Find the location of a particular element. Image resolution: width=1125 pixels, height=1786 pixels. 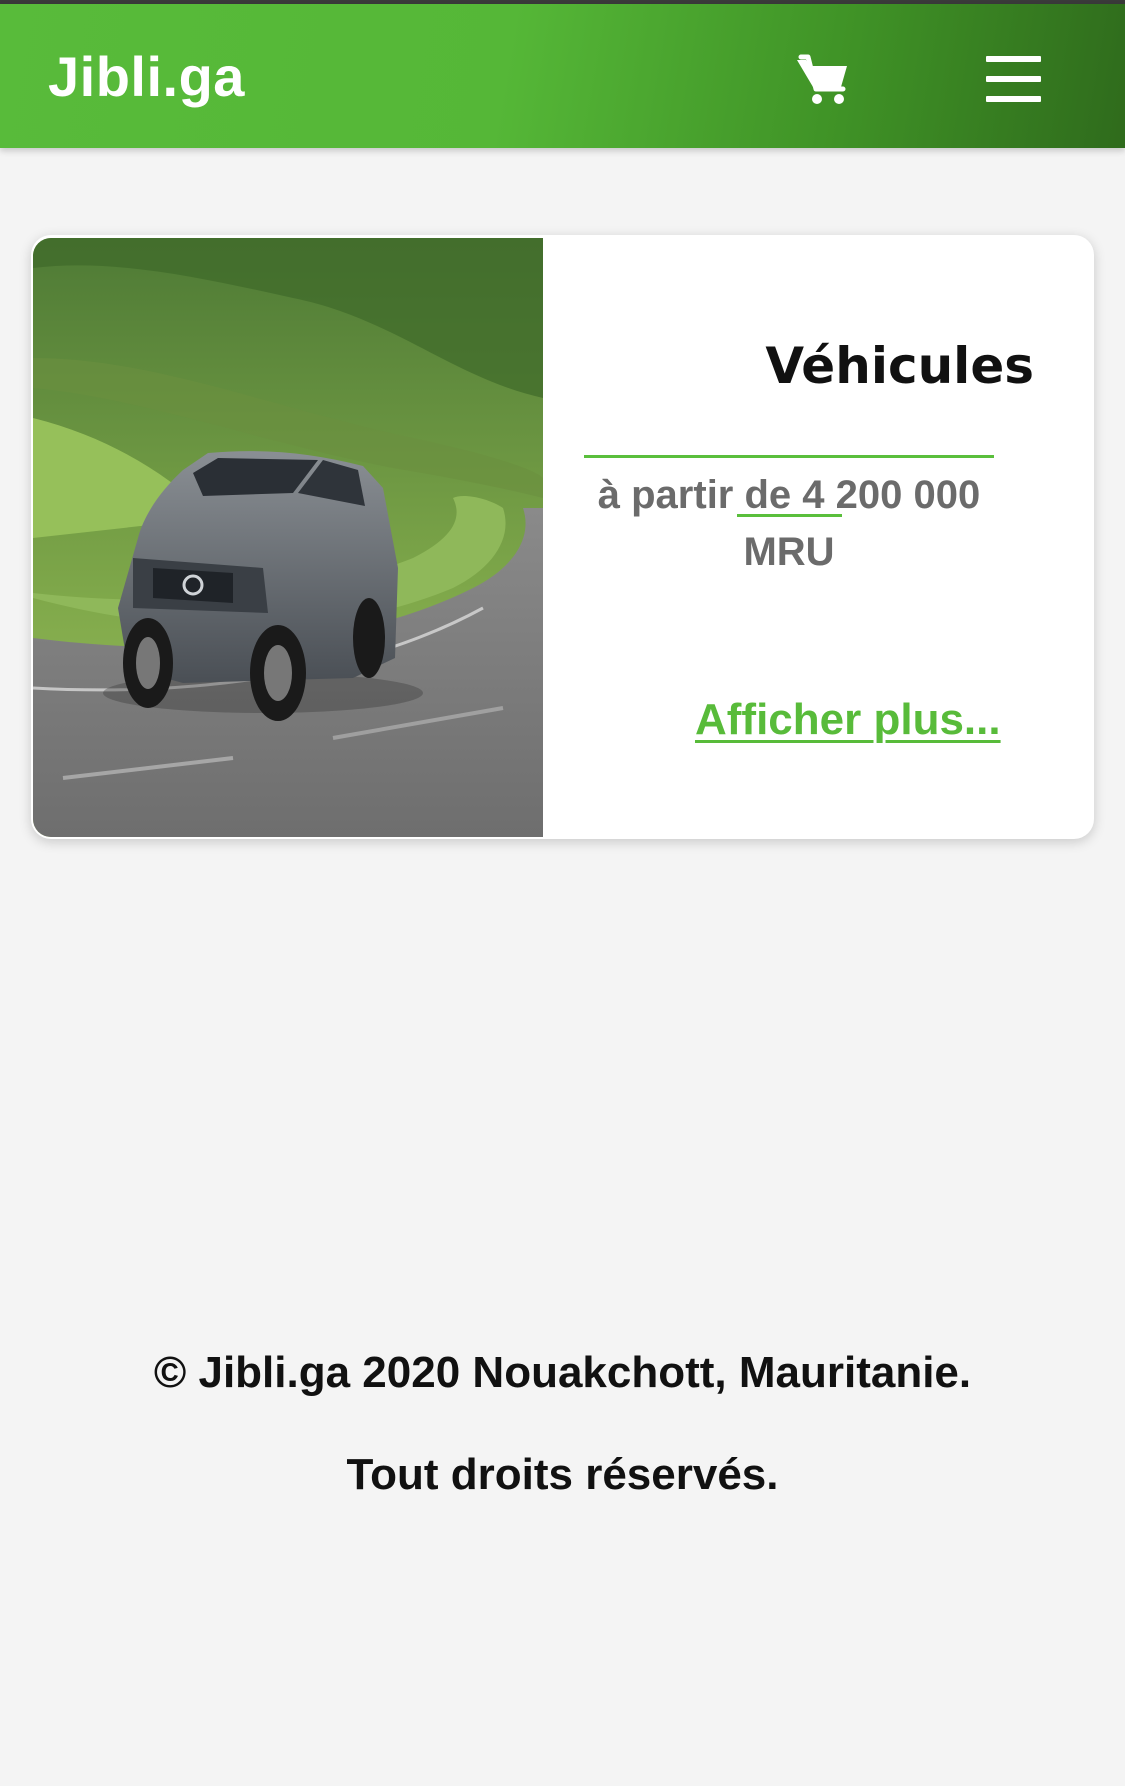

shopping-cart-icon is located at coordinates (822, 79).